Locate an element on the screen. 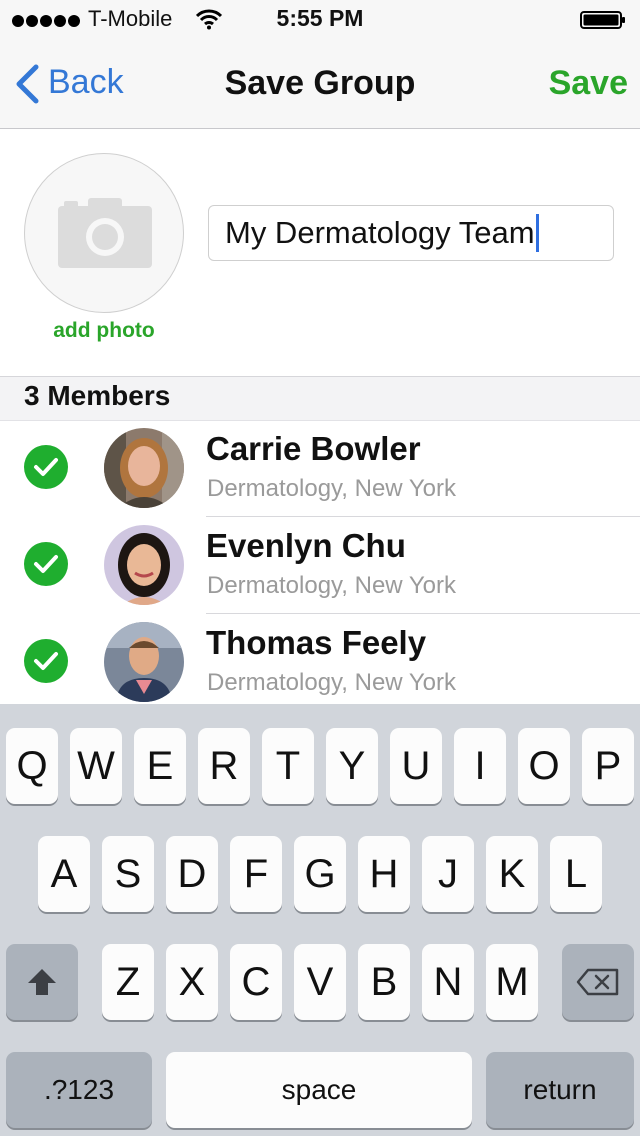 This screenshot has height=1136, width=640. key-s: S is located at coordinates (128, 874).